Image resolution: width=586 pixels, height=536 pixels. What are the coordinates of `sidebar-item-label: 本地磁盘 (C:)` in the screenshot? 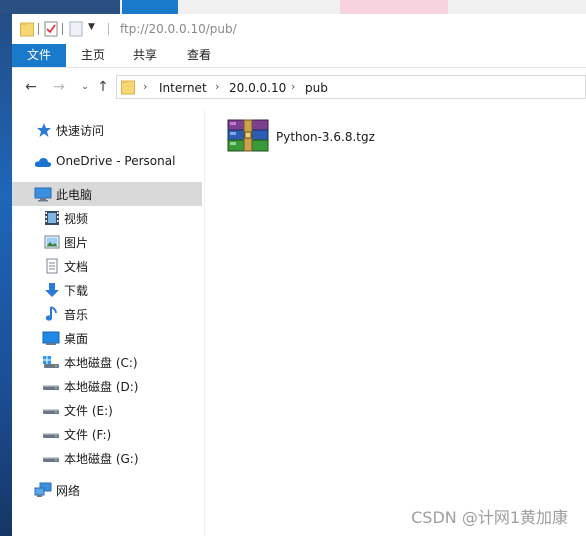 It's located at (101, 363).